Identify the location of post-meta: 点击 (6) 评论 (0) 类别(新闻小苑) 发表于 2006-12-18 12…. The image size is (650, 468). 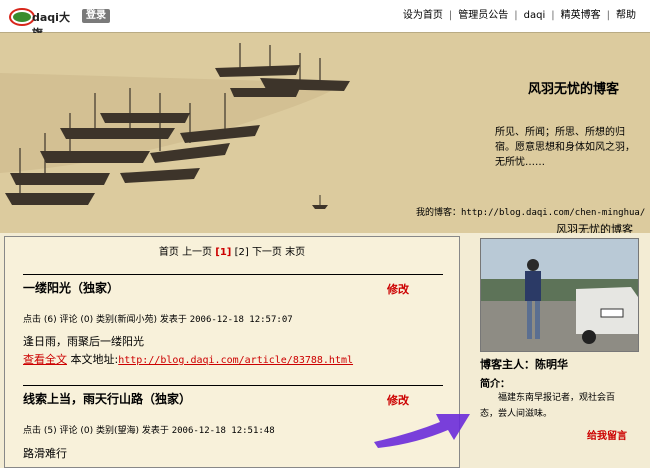
(158, 318).